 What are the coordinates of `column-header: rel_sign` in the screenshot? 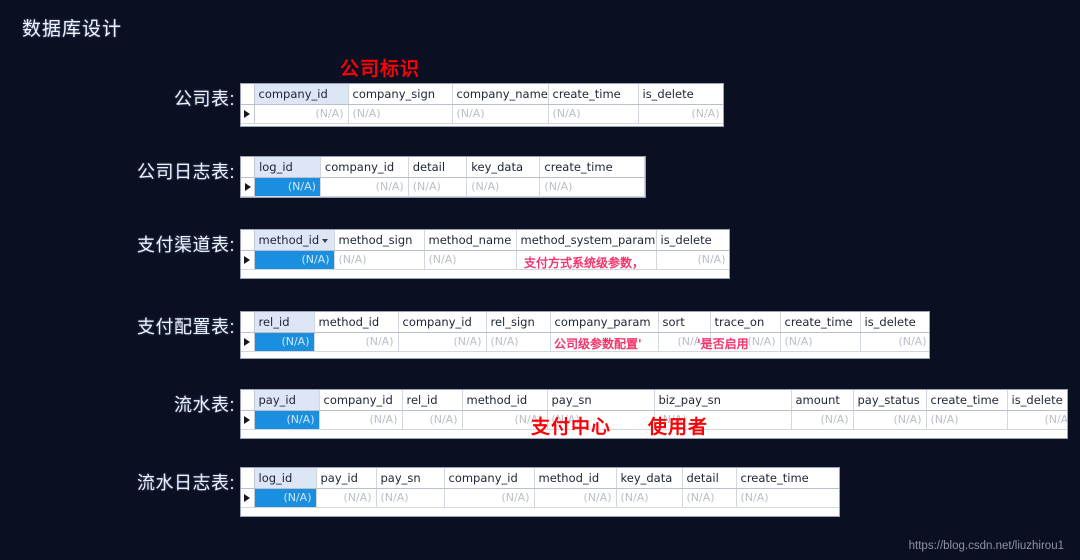 It's located at (518, 322).